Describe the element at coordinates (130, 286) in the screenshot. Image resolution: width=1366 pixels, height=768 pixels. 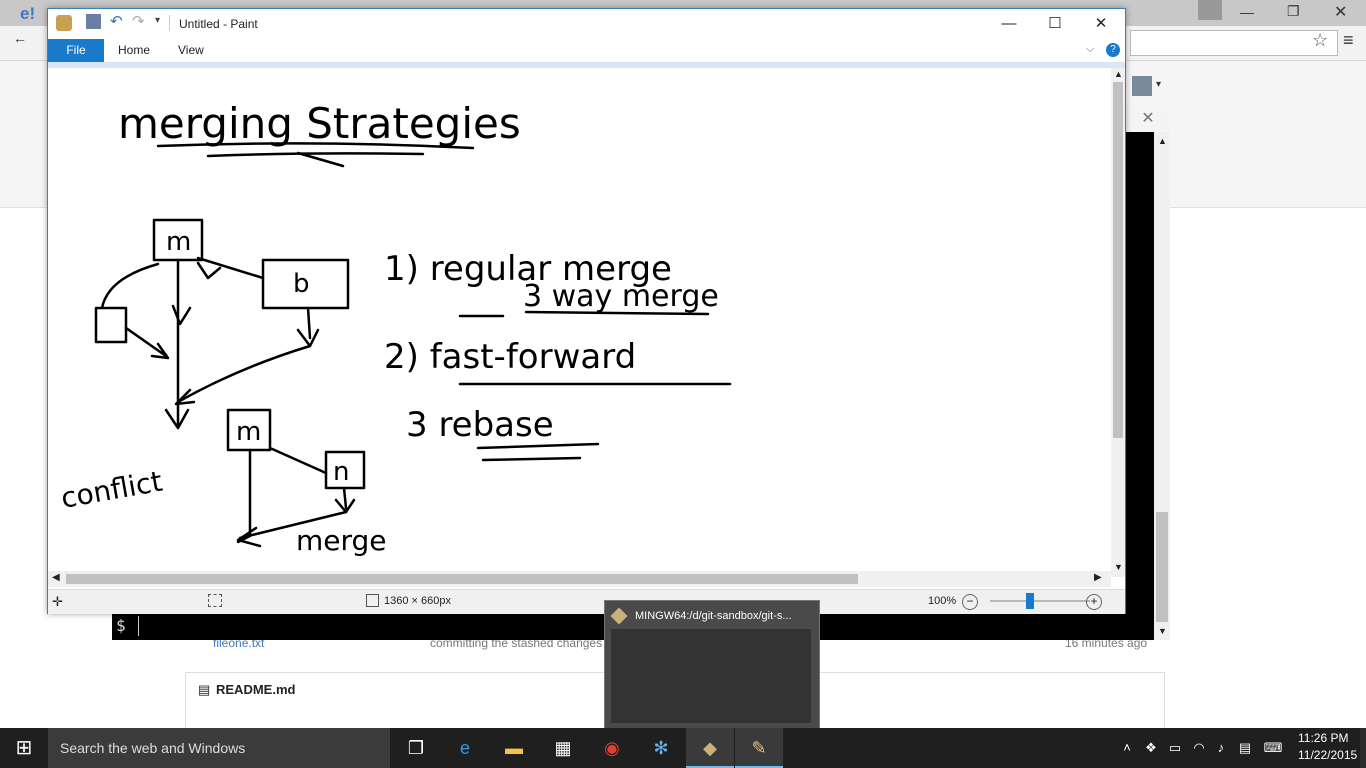
I see `branch-left` at that location.